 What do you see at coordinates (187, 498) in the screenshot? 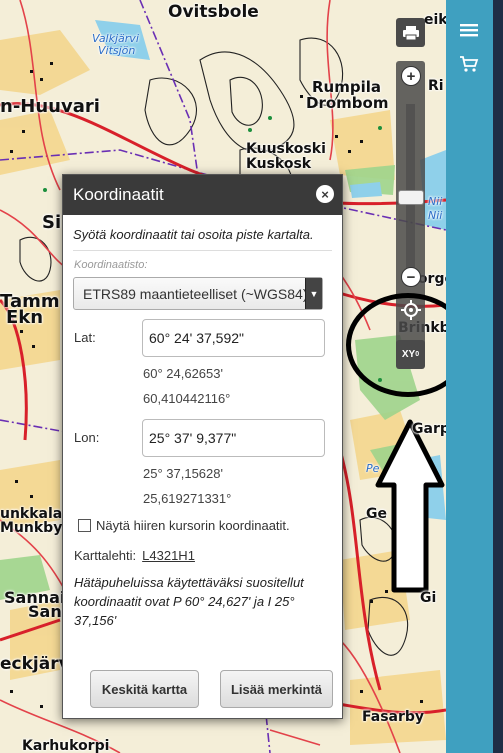
I see `lon-decimal-degrees: 25,619271331°` at bounding box center [187, 498].